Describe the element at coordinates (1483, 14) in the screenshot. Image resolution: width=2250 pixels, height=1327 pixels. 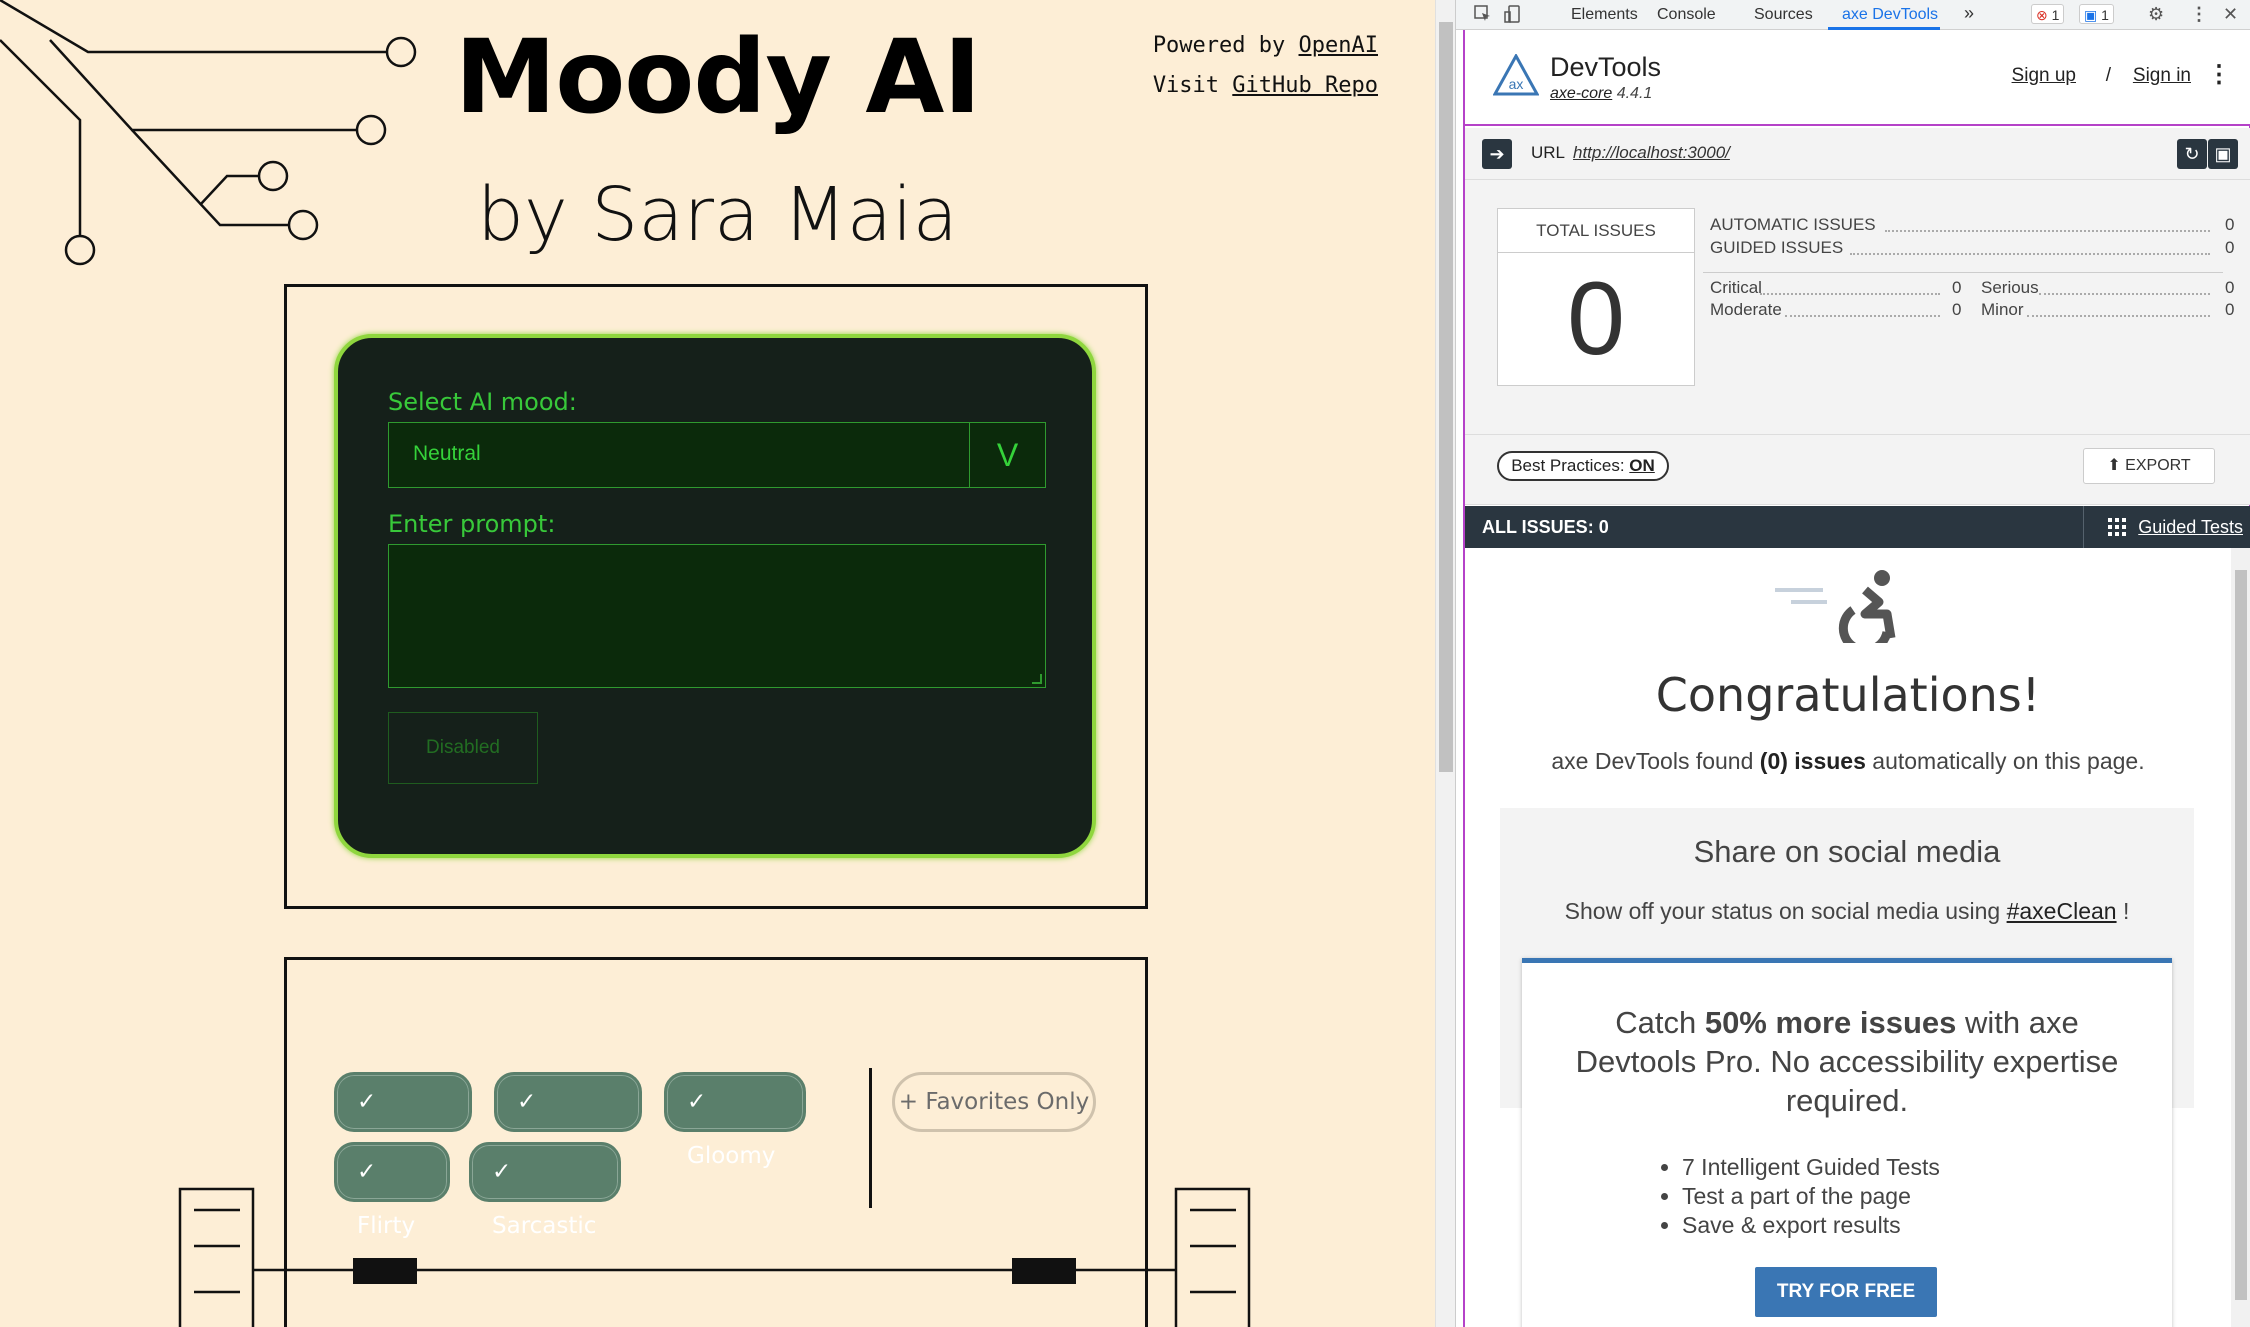
I see `inspect-icon` at that location.